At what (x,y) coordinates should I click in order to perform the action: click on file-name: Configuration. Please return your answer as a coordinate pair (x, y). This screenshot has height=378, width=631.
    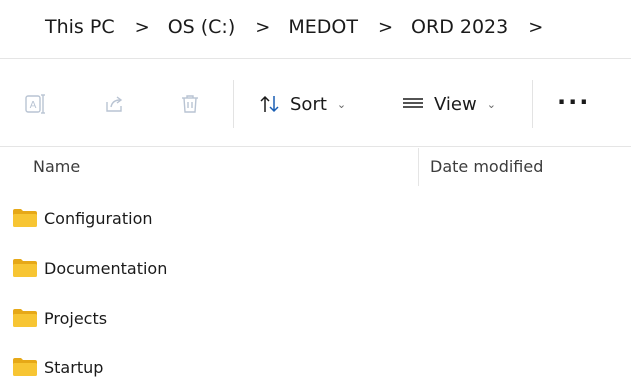
    Looking at the image, I should click on (98, 218).